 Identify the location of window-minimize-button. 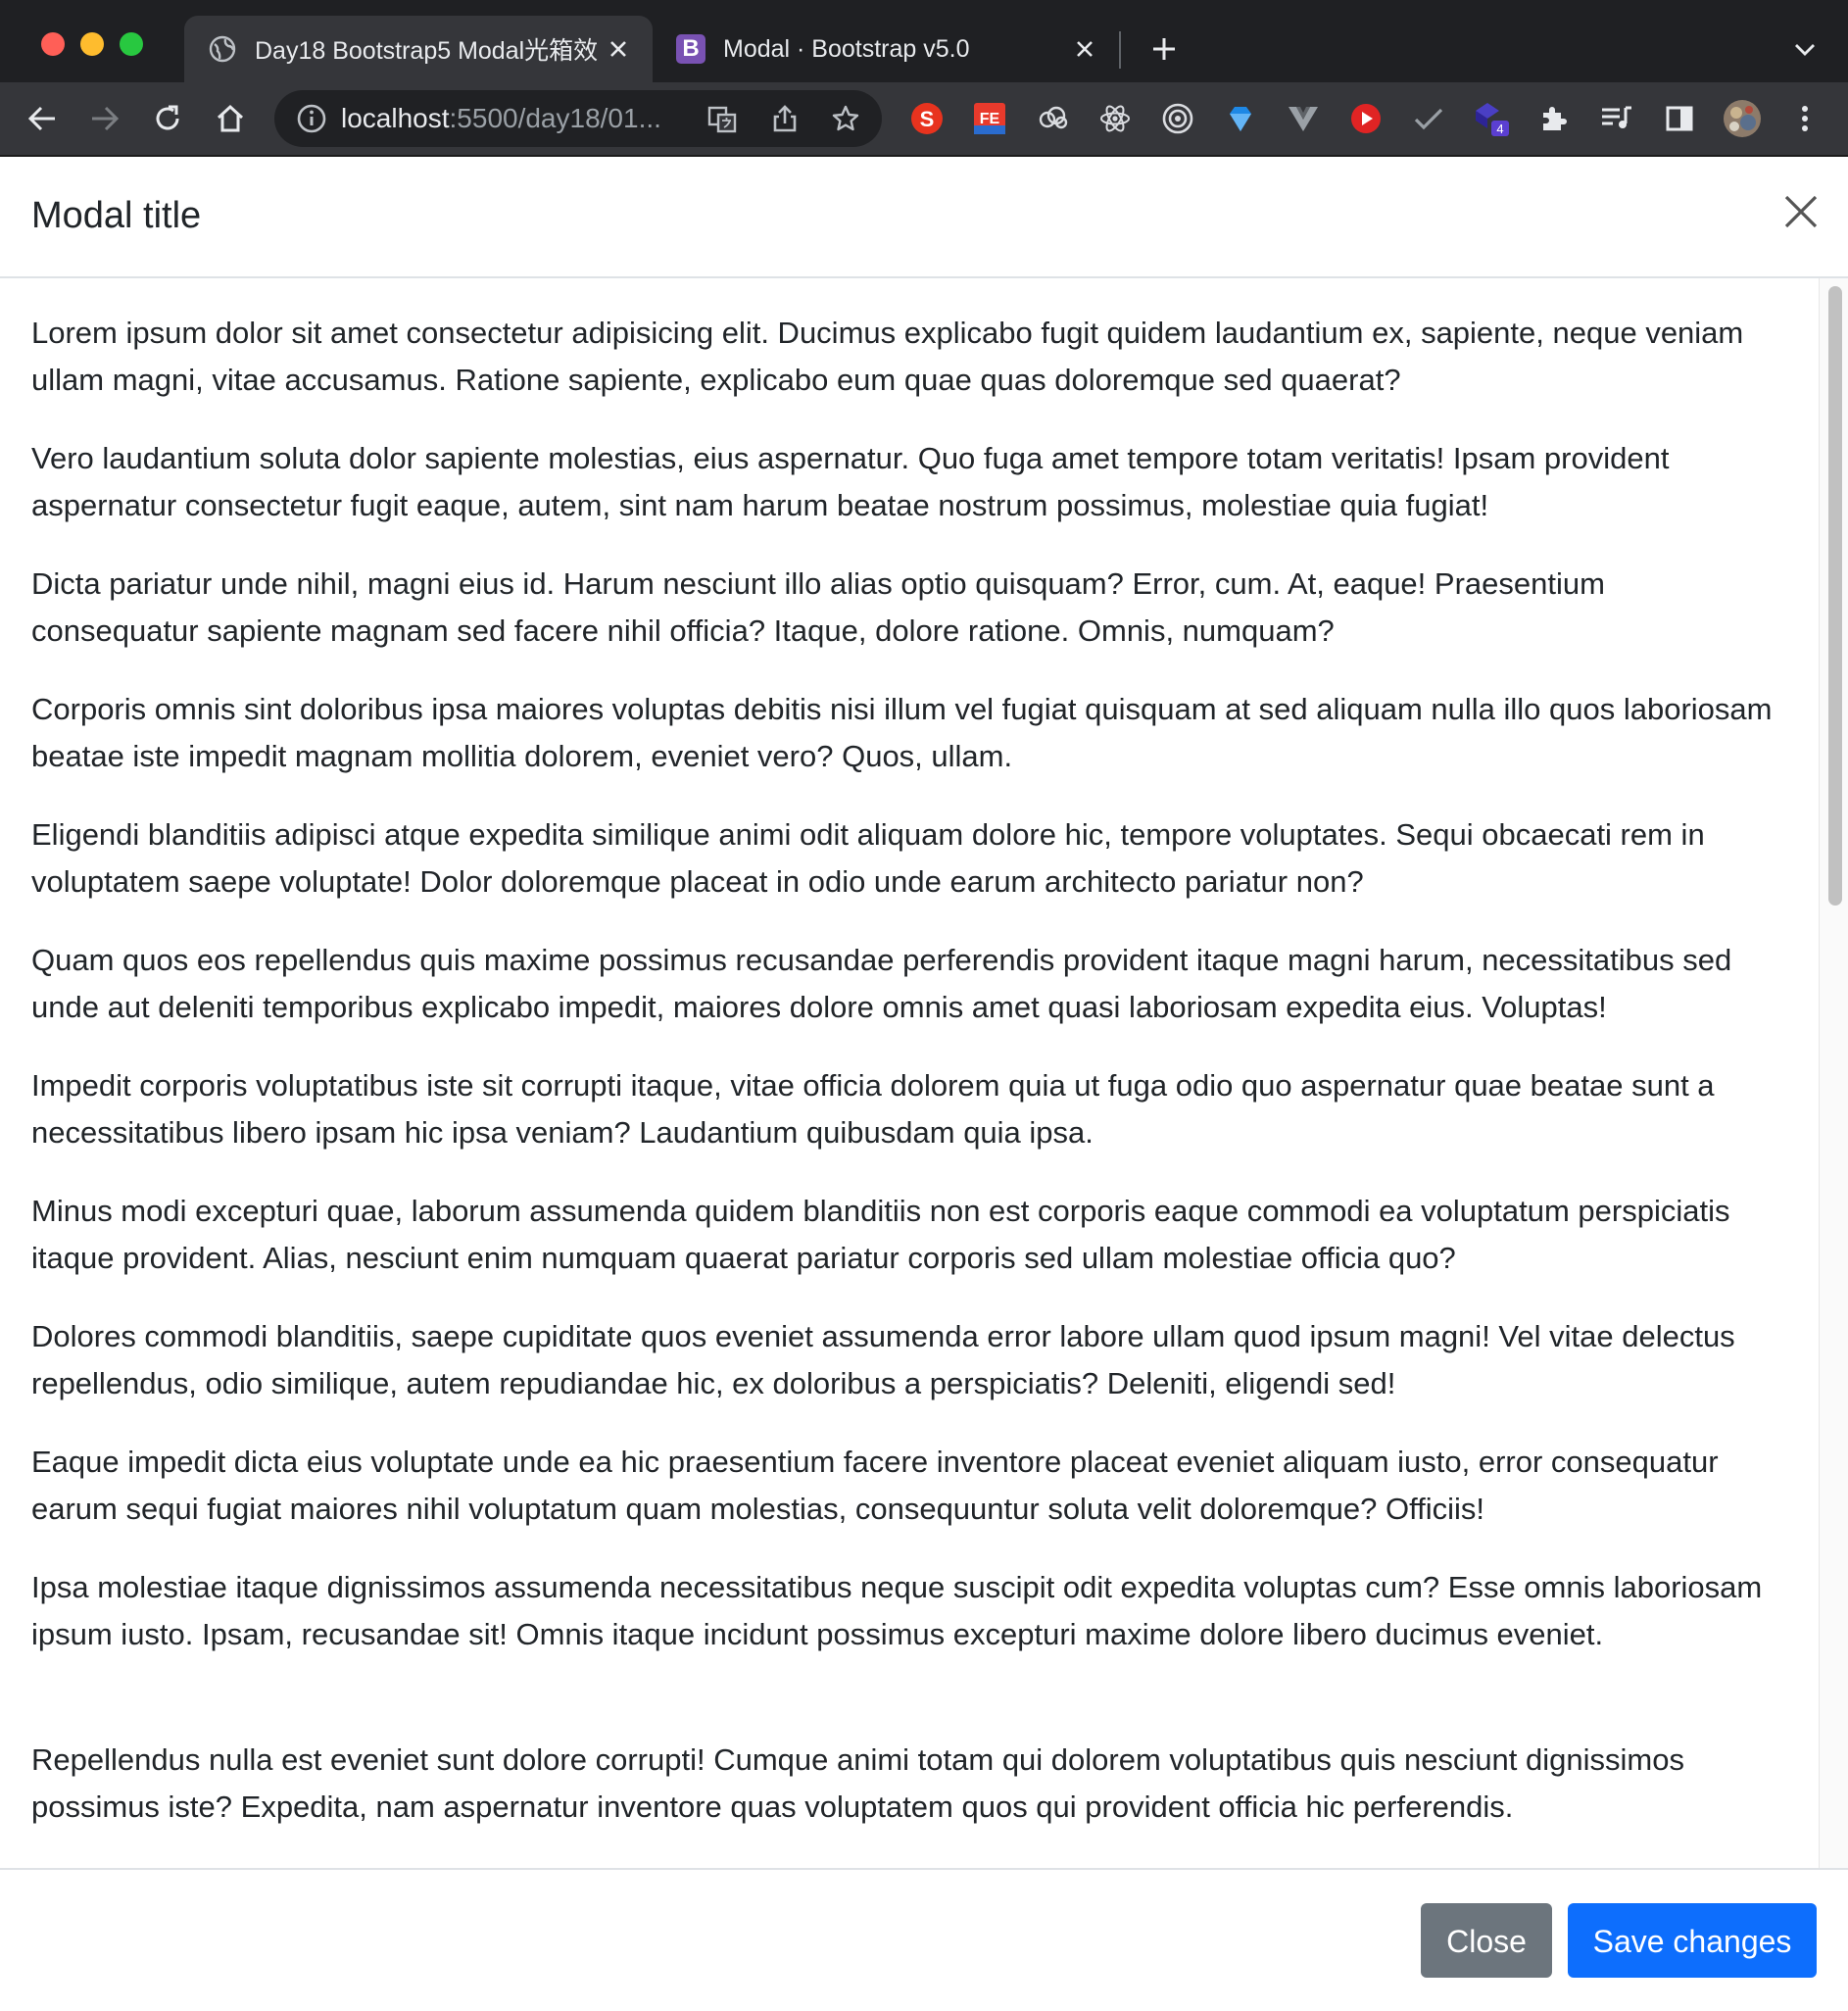
(92, 44).